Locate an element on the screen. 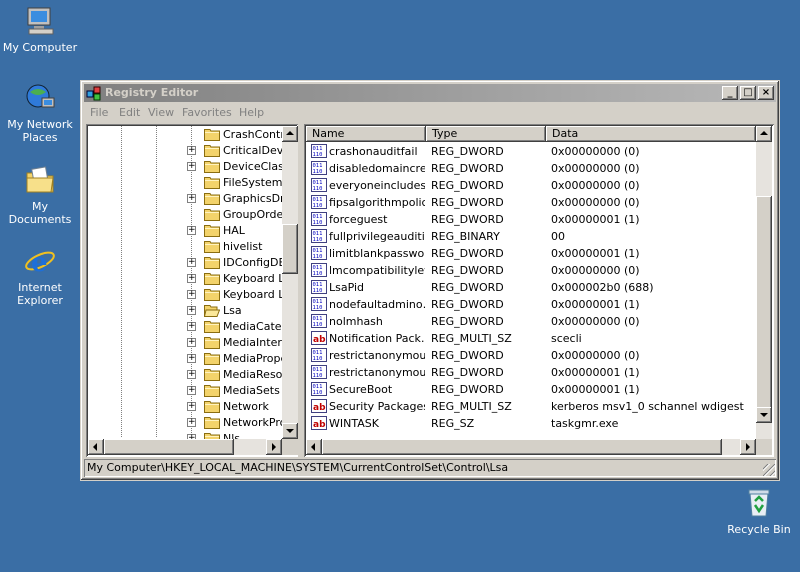  tree-node: CrashControl is located at coordinates (190, 135).